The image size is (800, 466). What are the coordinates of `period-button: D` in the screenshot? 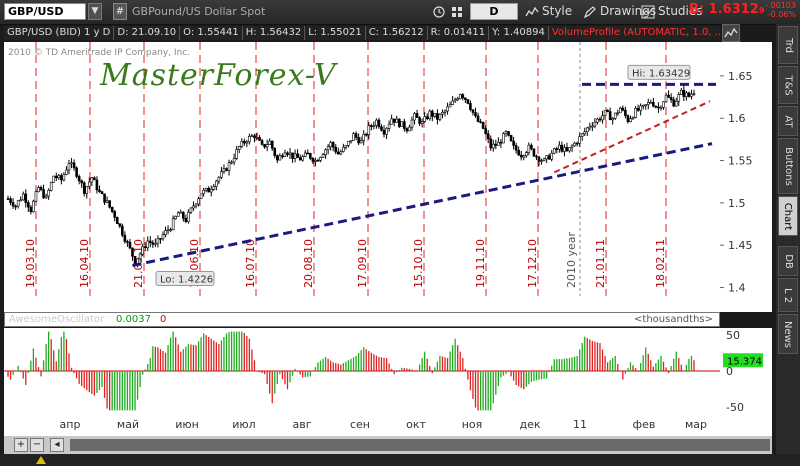 It's located at (494, 11).